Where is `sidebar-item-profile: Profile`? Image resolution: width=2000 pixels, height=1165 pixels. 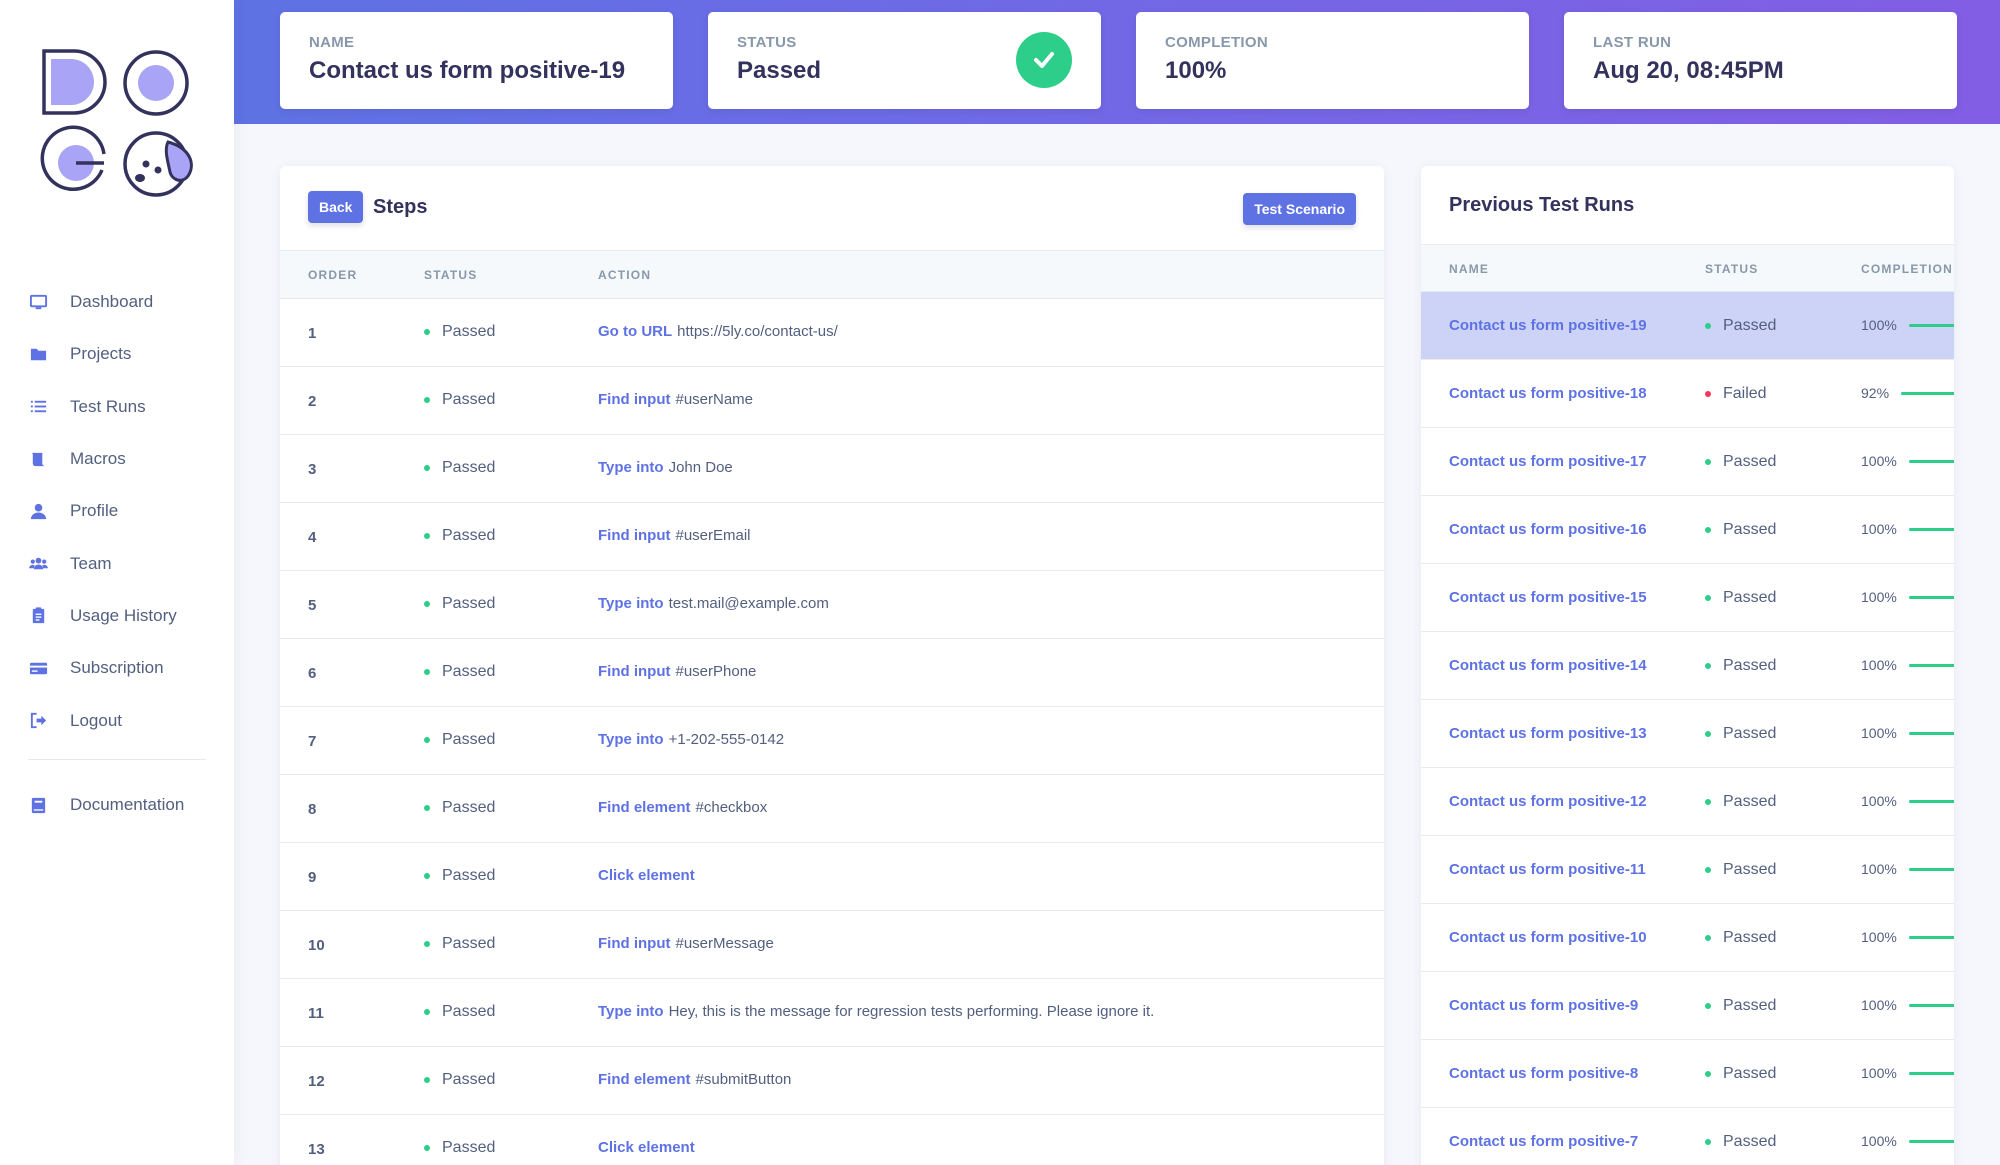
sidebar-item-profile: Profile is located at coordinates (117, 511).